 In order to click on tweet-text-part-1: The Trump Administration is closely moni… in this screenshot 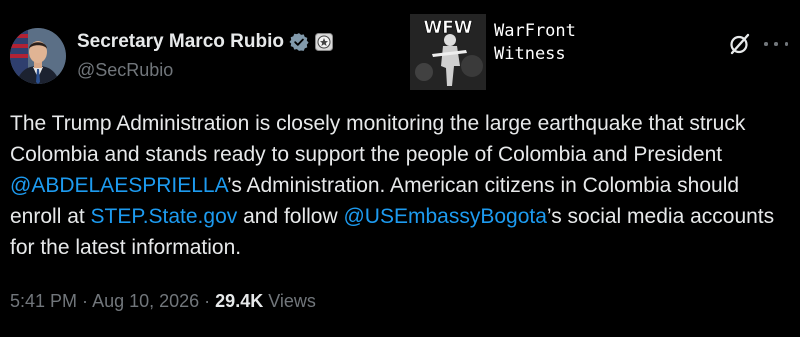, I will do `click(378, 139)`.